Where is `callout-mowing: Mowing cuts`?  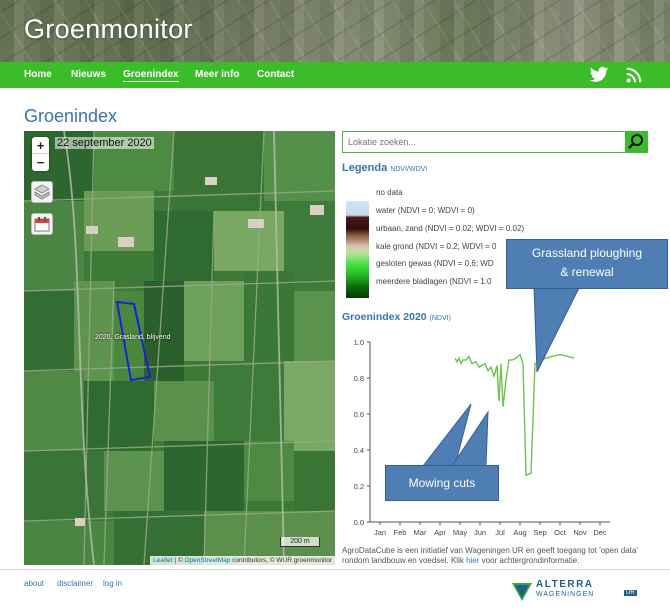 callout-mowing: Mowing cuts is located at coordinates (442, 483).